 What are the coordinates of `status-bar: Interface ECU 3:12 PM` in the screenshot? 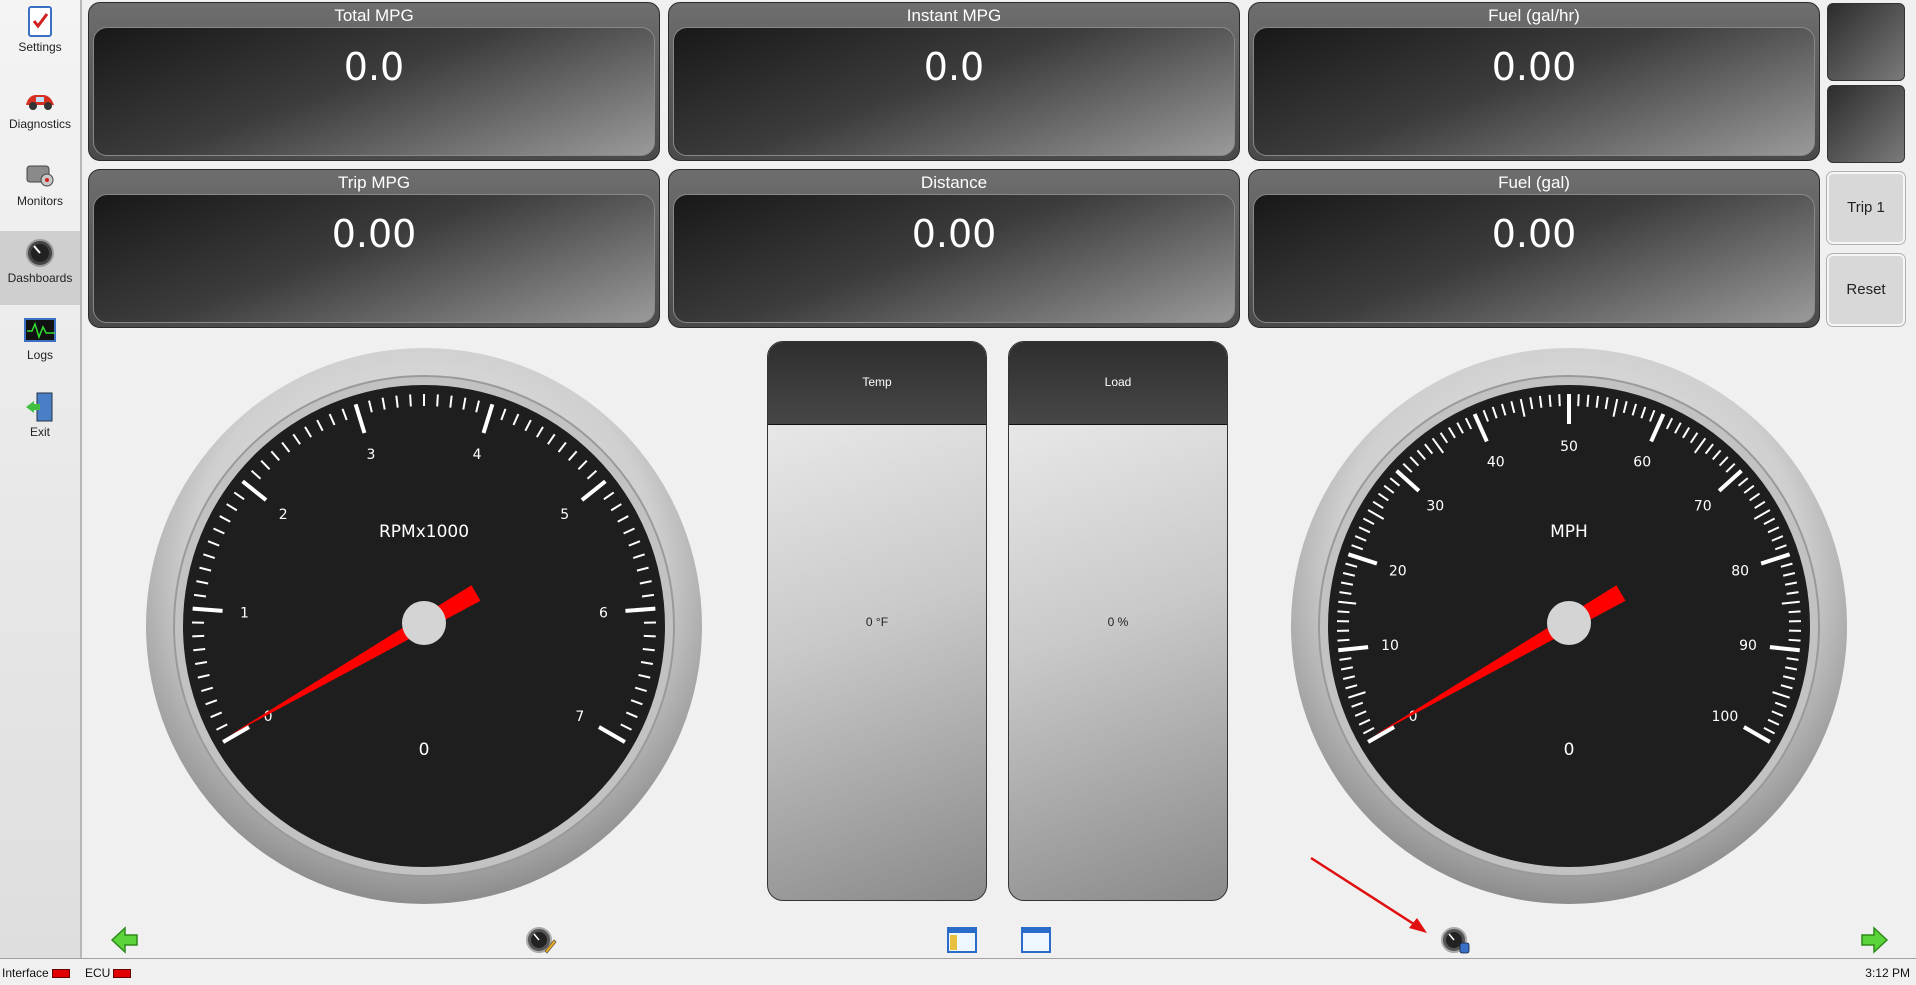 It's located at (958, 971).